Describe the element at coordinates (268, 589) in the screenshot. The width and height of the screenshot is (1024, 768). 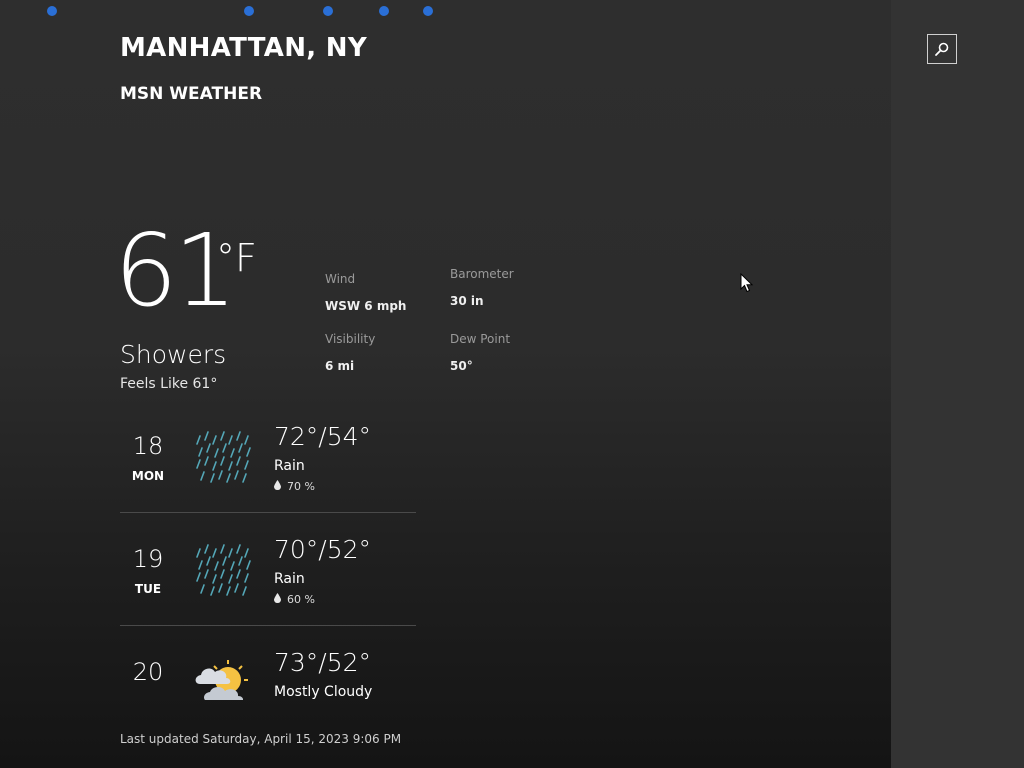
I see `forecast-day: 19 TUE 70°/52° Rain 60 %` at that location.